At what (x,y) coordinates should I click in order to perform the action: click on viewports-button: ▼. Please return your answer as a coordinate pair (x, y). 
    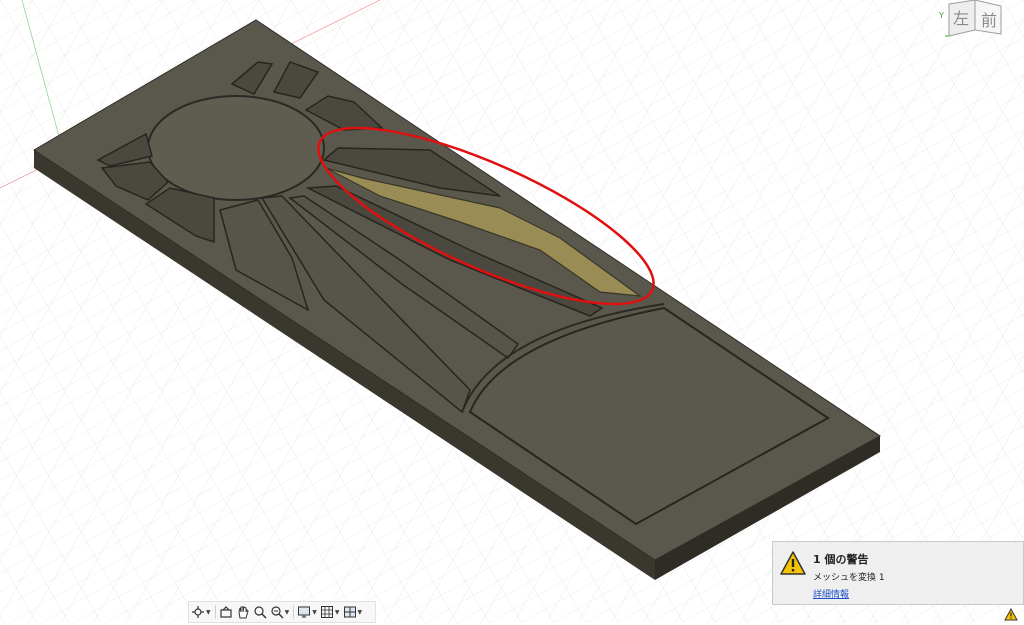
    Looking at the image, I should click on (353, 612).